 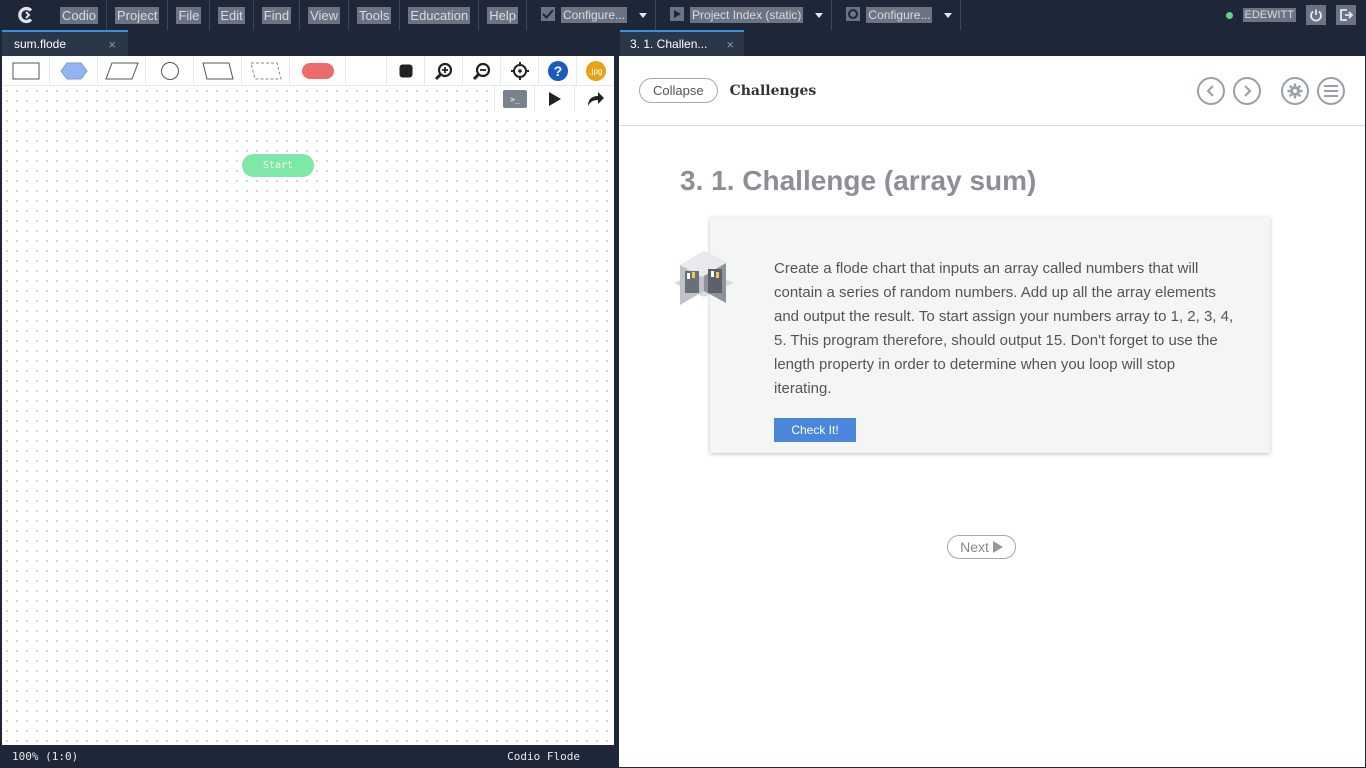 I want to click on menu-education-label: Education, so click(x=439, y=15).